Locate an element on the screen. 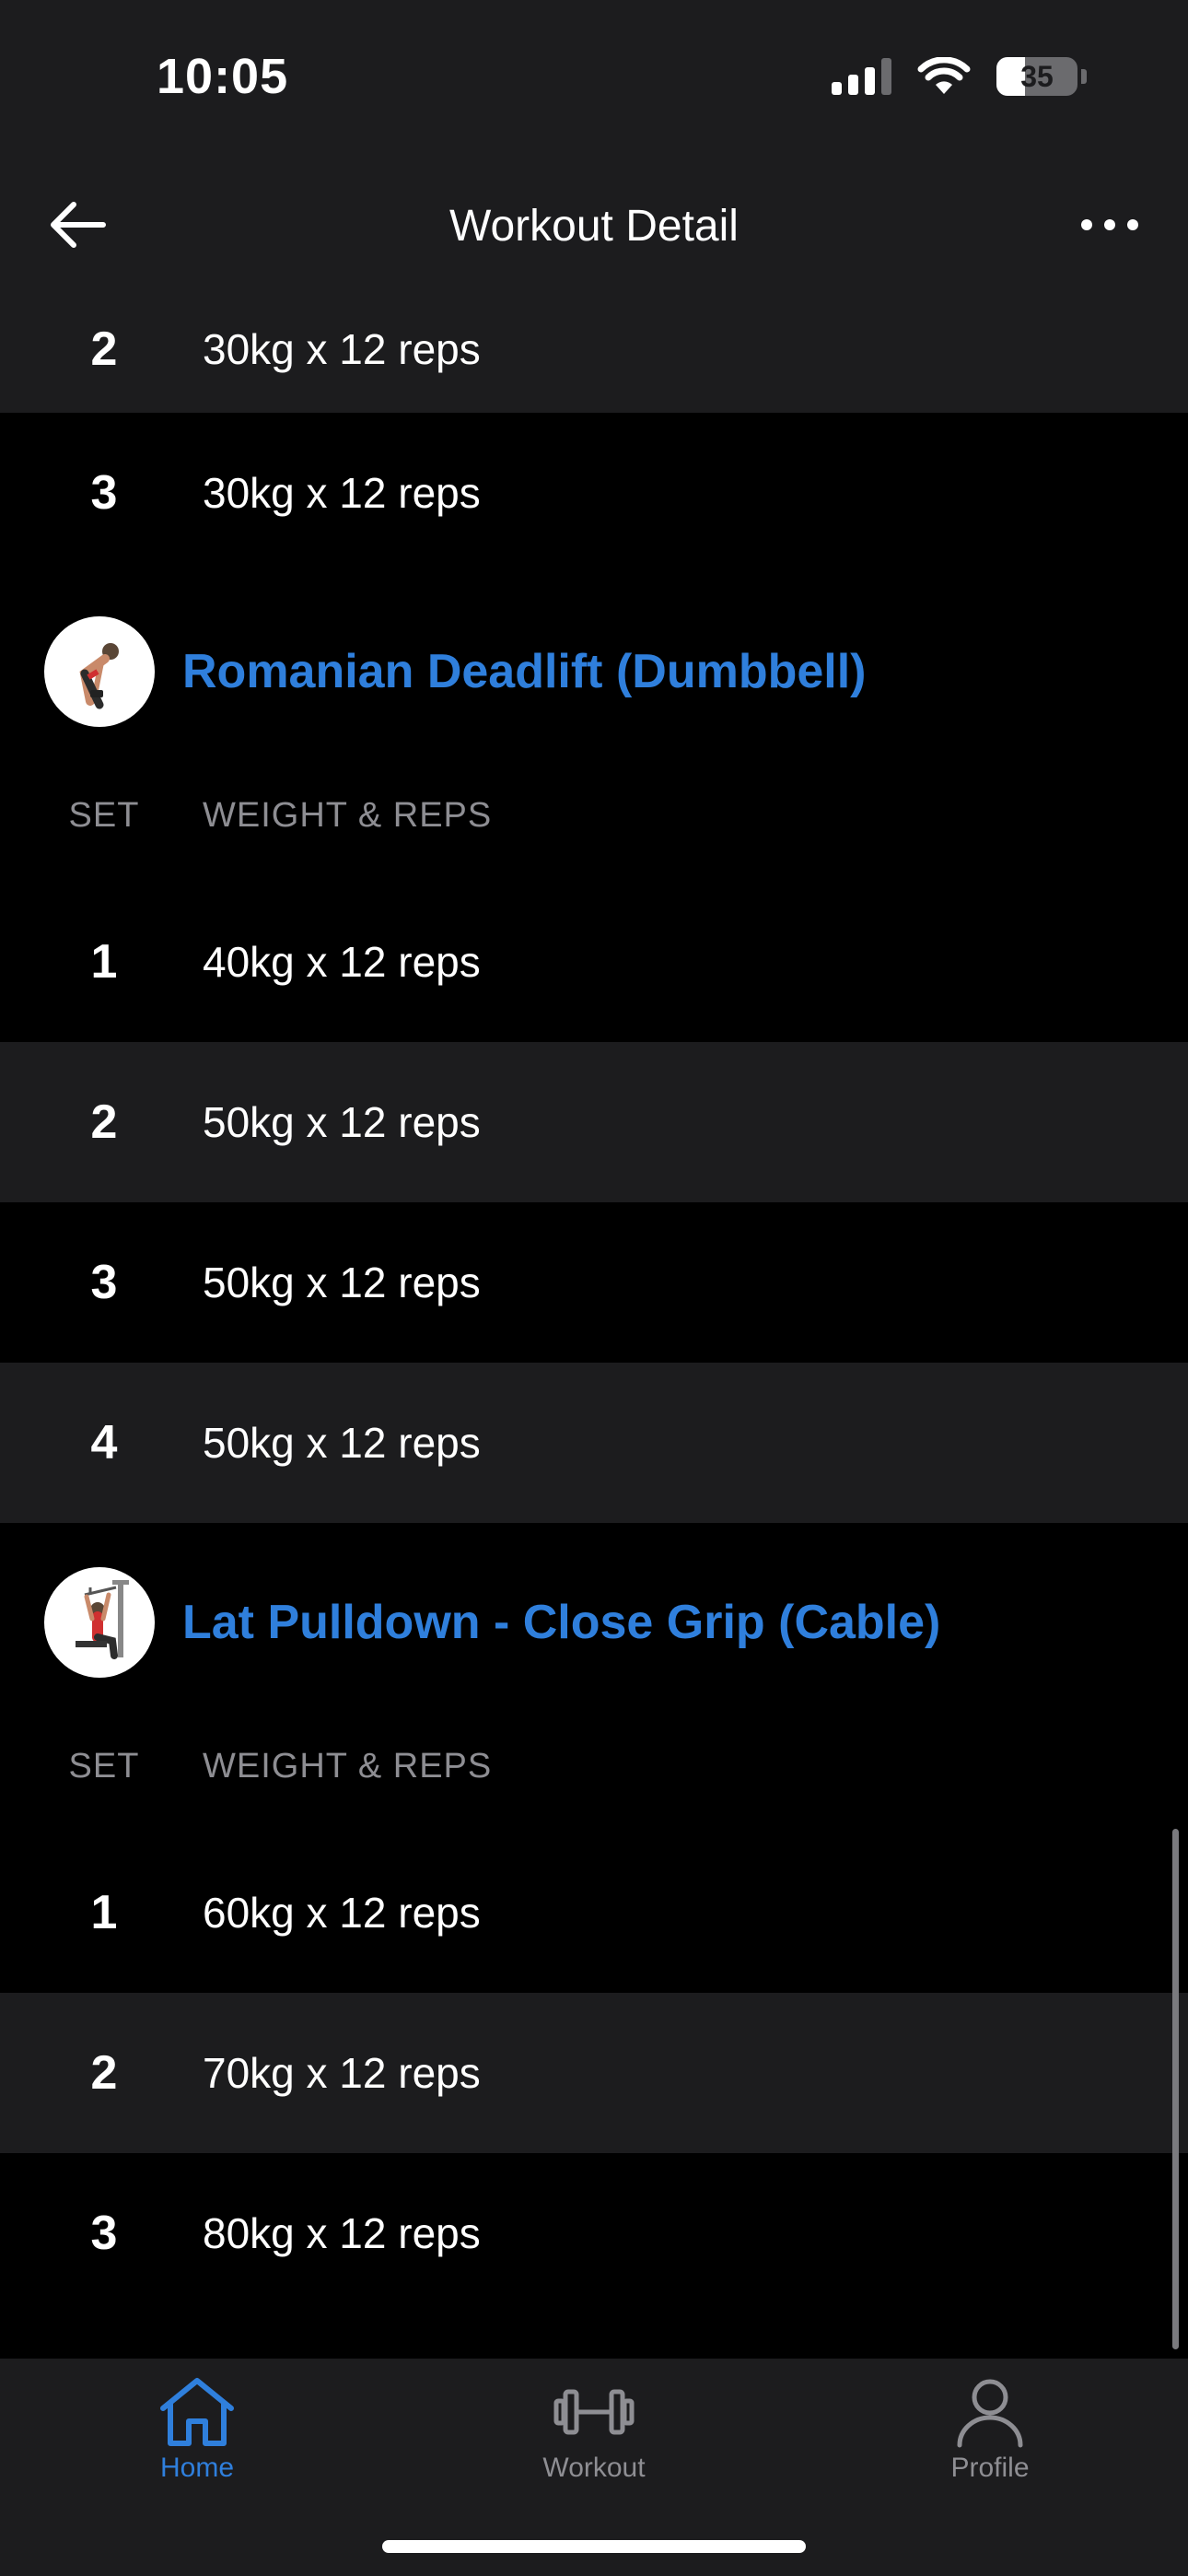 The height and width of the screenshot is (2576, 1188). set-row: 2 50kg x 12 reps is located at coordinates (594, 1122).